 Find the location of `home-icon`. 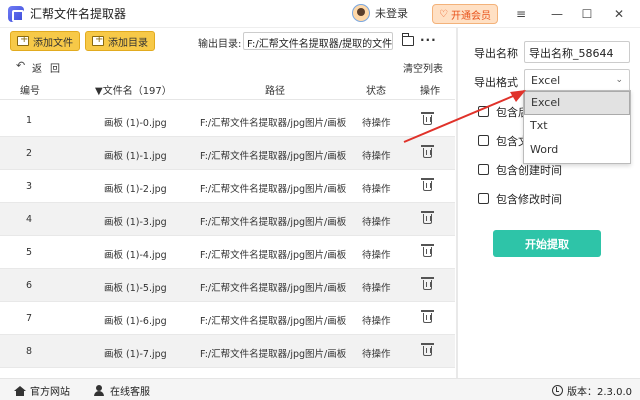

home-icon is located at coordinates (20, 390).